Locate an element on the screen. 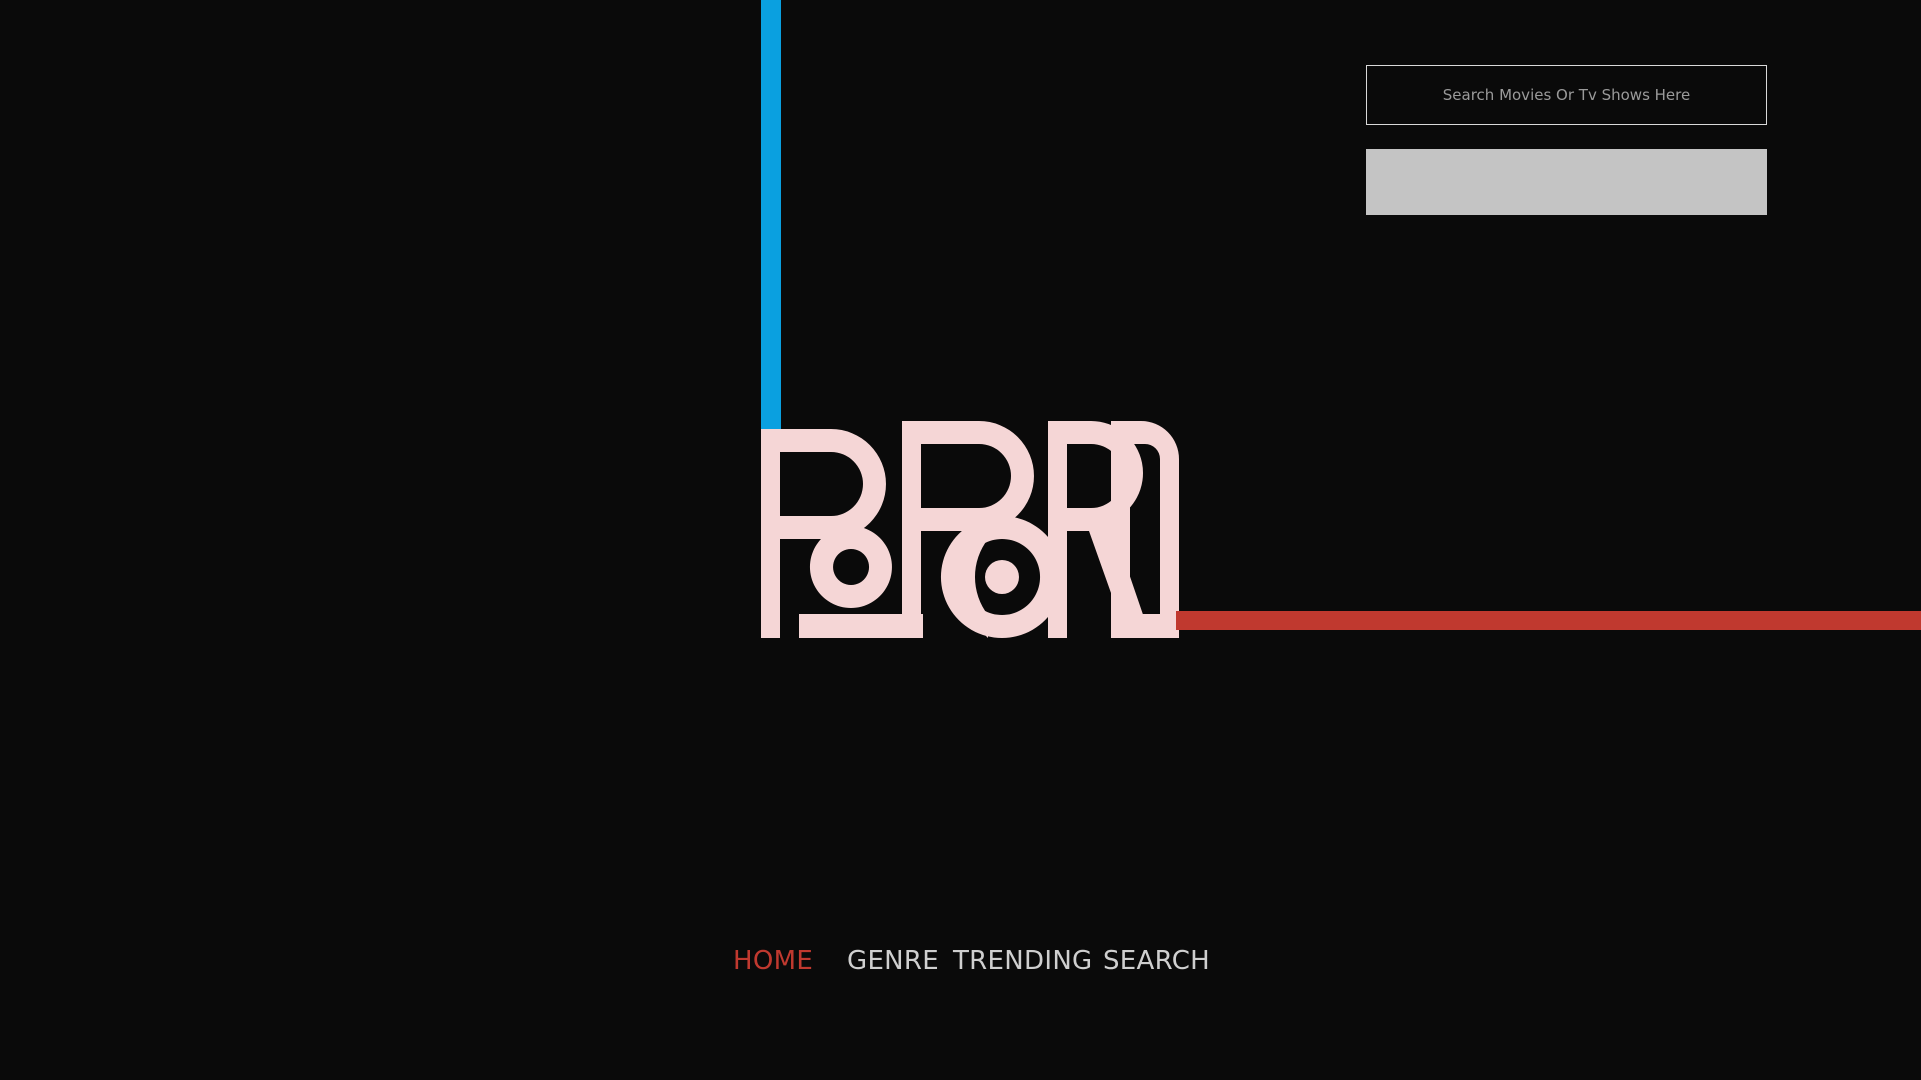 Image resolution: width=1921 pixels, height=1080 pixels. nav-item-trending: TRENDING is located at coordinates (1023, 961).